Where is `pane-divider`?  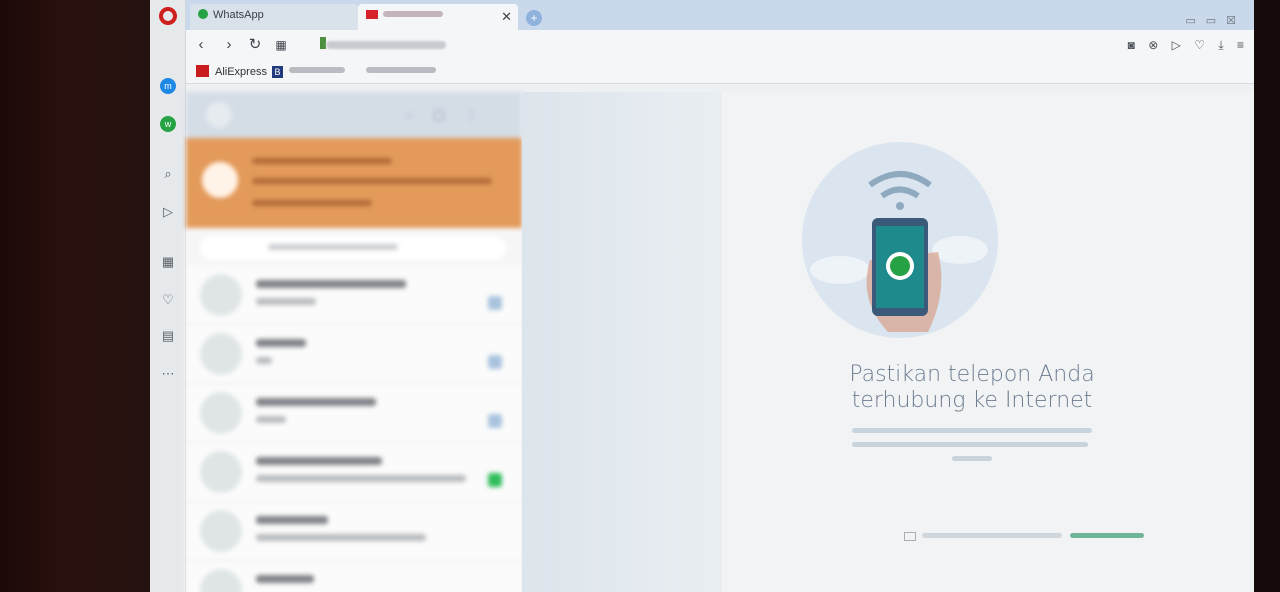 pane-divider is located at coordinates (622, 342).